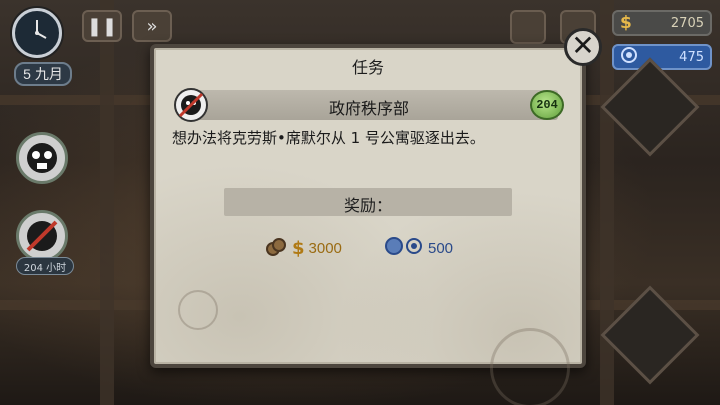 This screenshot has width=720, height=405. Describe the element at coordinates (404, 248) in the screenshot. I see `token-stack-icon` at that location.